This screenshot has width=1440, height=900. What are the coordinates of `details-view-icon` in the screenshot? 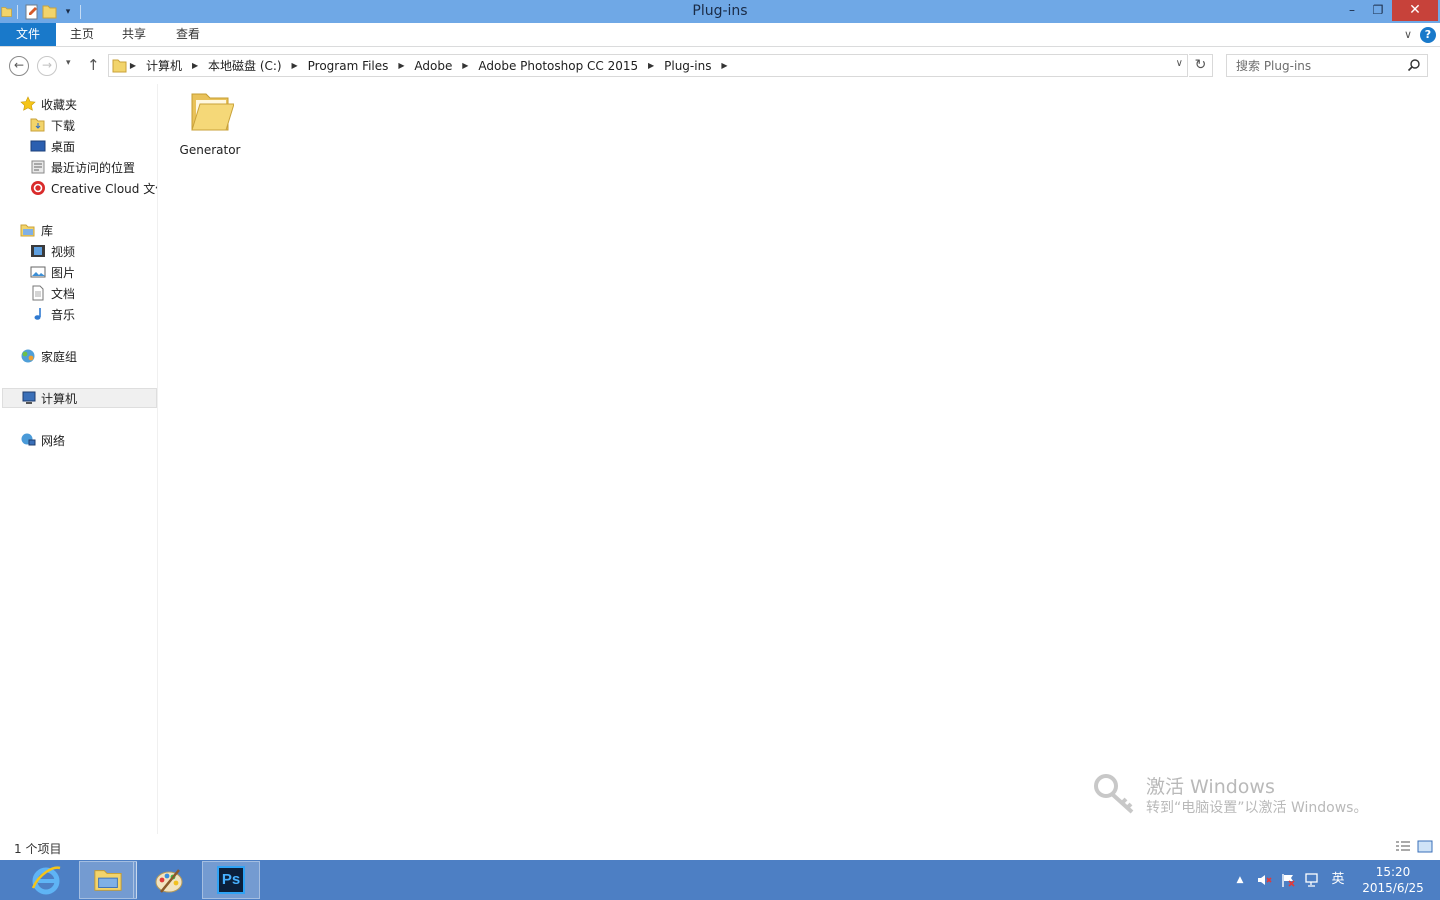 It's located at (1403, 847).